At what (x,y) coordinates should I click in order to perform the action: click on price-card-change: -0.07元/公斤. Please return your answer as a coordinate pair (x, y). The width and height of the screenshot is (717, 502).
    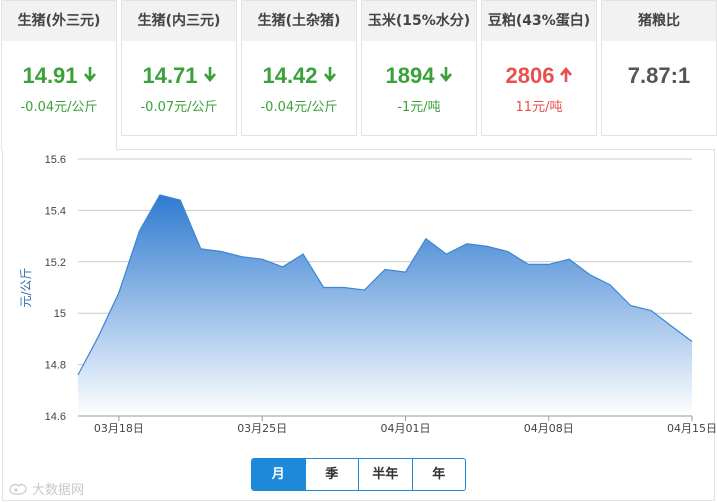
    Looking at the image, I should click on (179, 107).